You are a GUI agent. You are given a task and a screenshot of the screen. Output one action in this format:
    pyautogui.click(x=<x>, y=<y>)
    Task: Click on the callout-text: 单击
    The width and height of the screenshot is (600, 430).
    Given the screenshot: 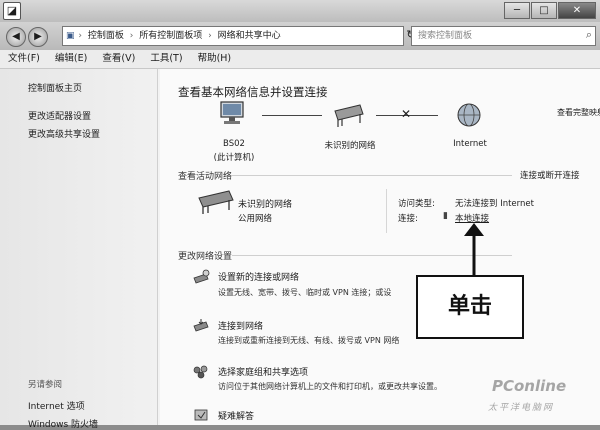 What is the action you would take?
    pyautogui.click(x=469, y=306)
    